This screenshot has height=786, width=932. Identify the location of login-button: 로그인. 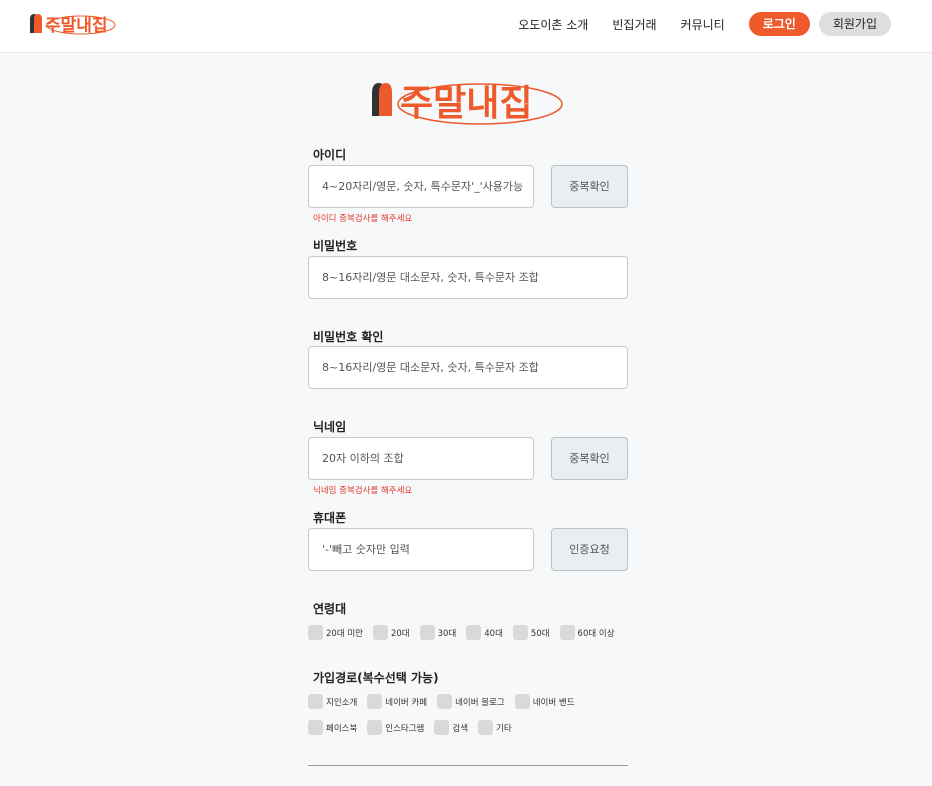
(779, 24).